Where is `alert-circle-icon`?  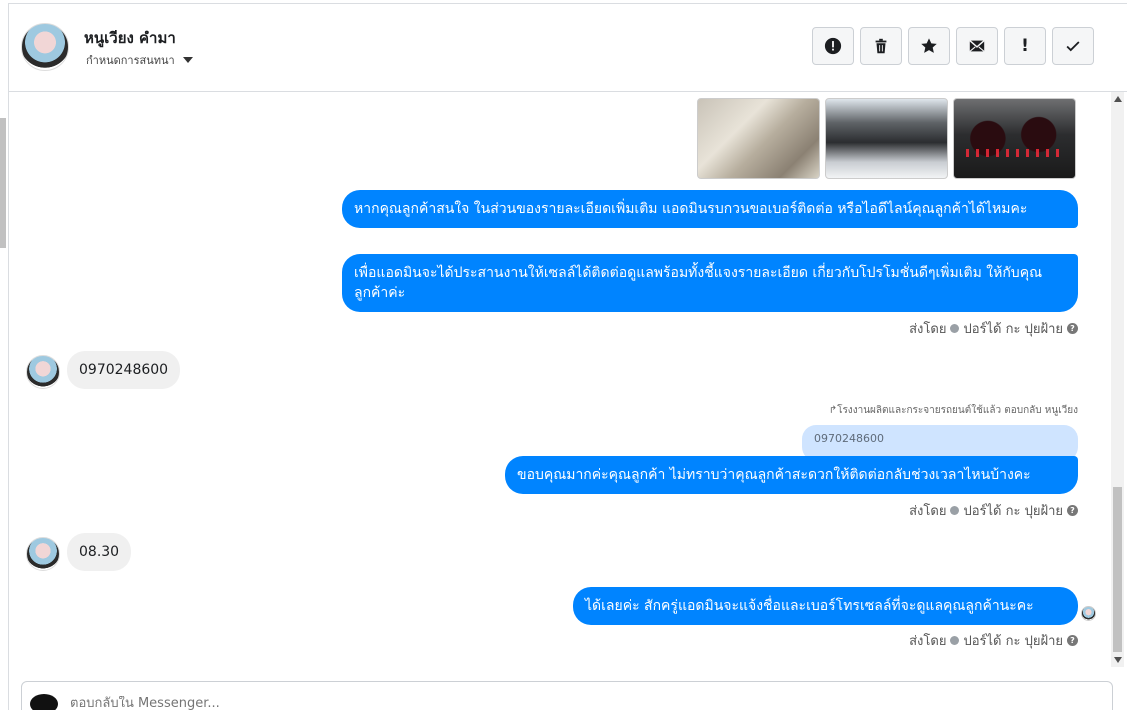 alert-circle-icon is located at coordinates (833, 46).